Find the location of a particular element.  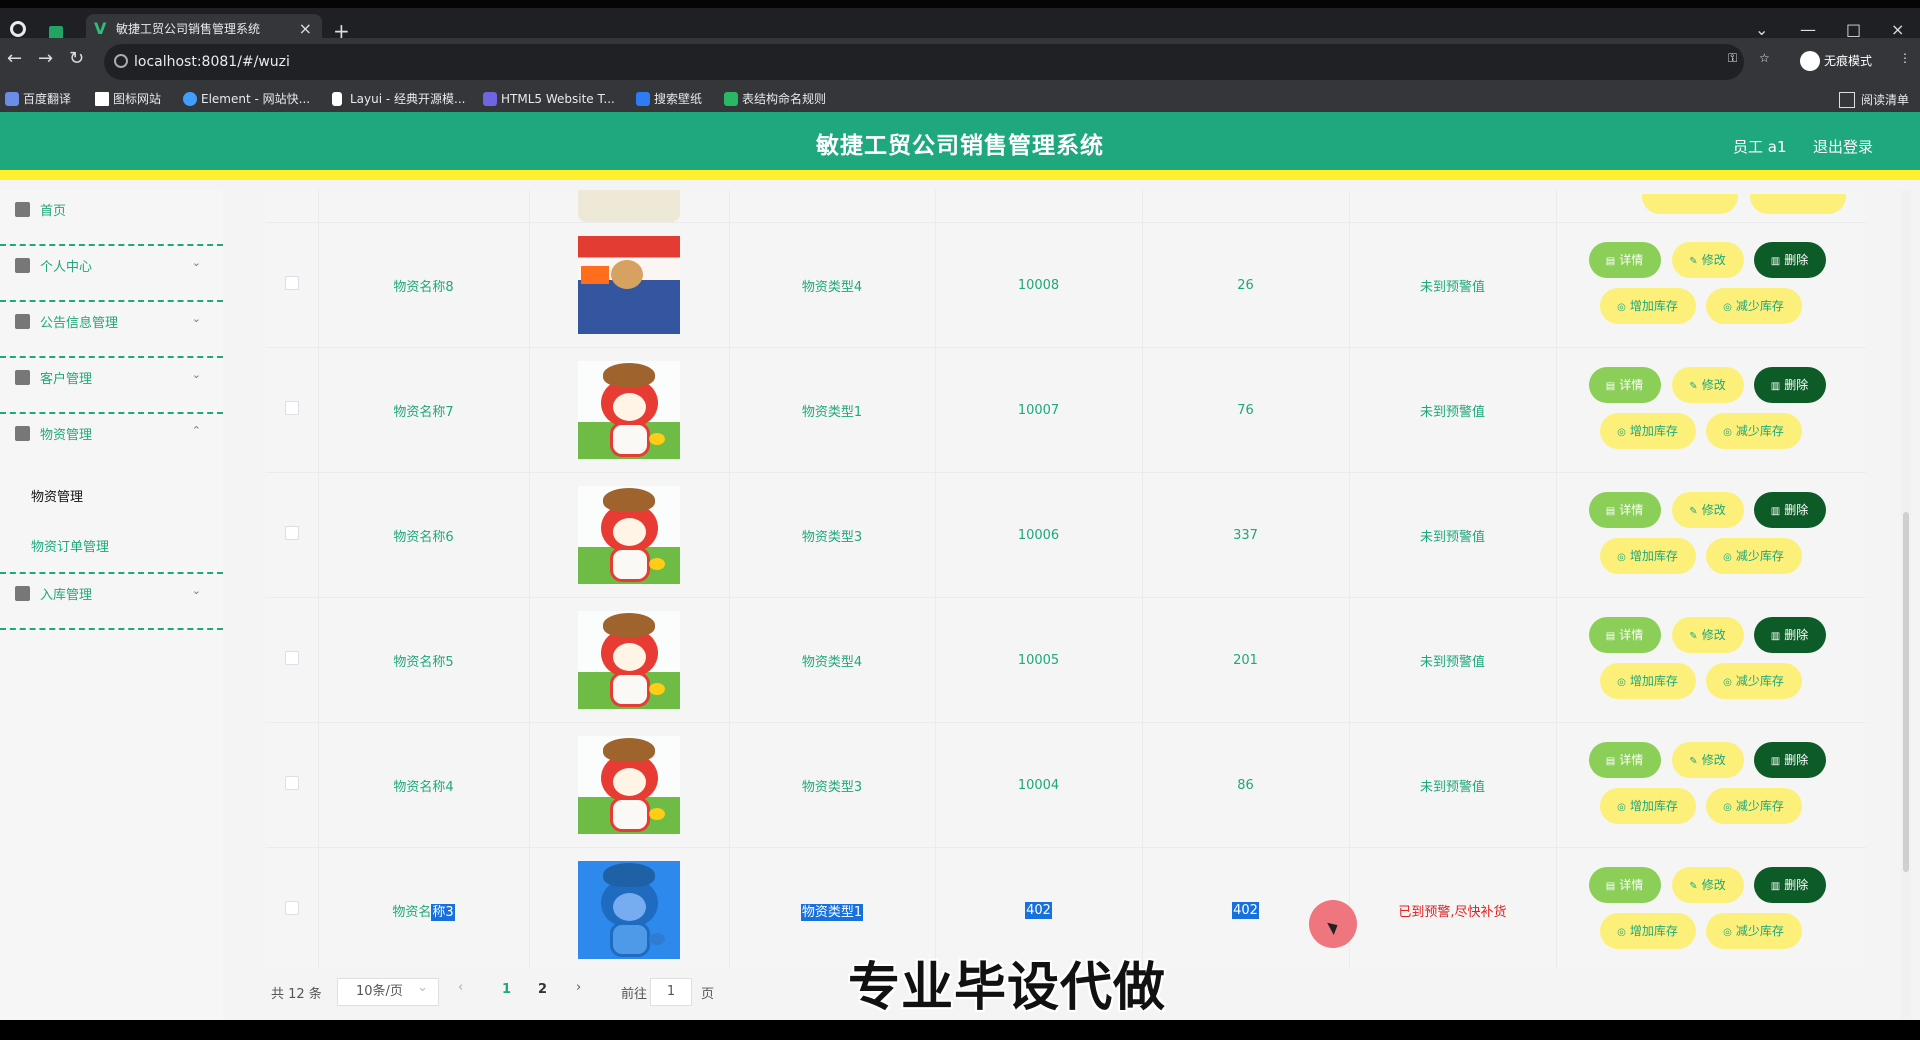

tab-search-icon: ⌄ is located at coordinates (1761, 29).